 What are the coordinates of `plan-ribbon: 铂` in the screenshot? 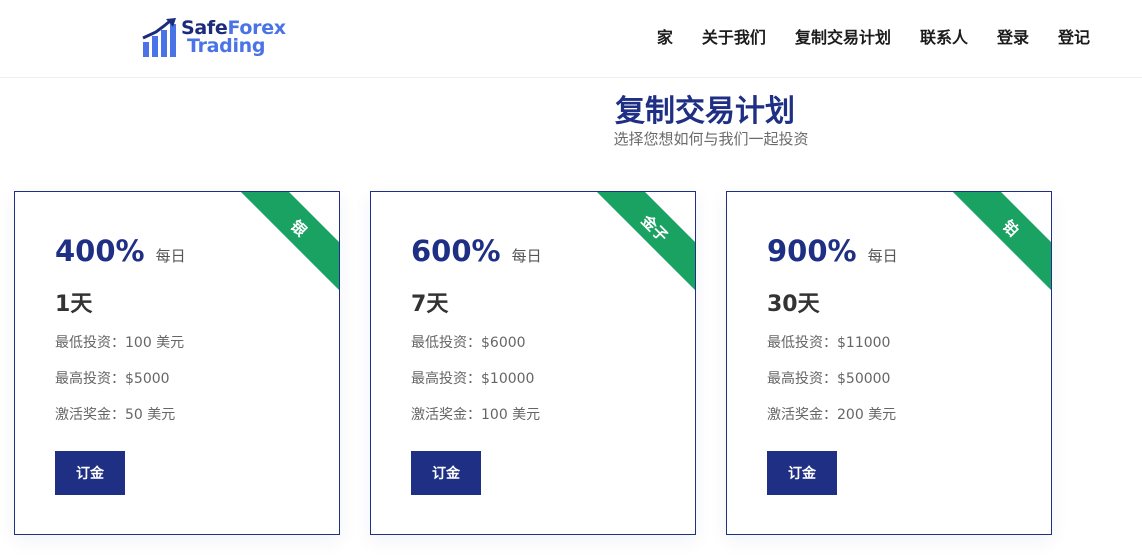 It's located at (998, 242).